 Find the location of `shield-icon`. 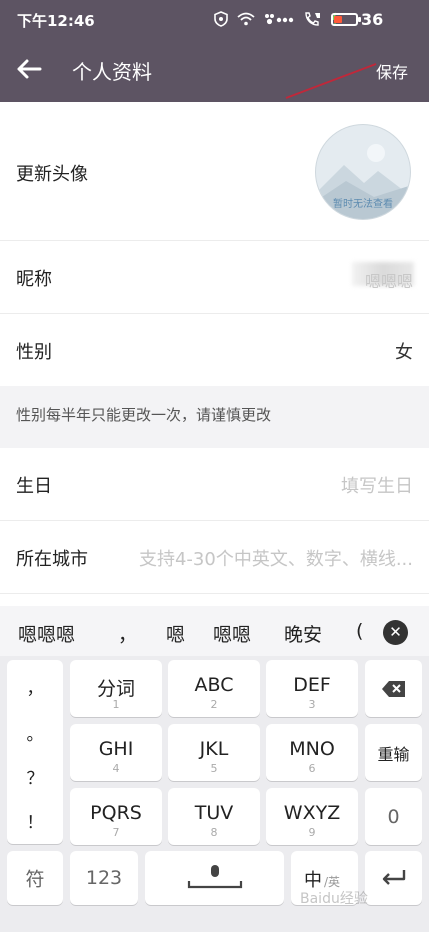

shield-icon is located at coordinates (221, 19).